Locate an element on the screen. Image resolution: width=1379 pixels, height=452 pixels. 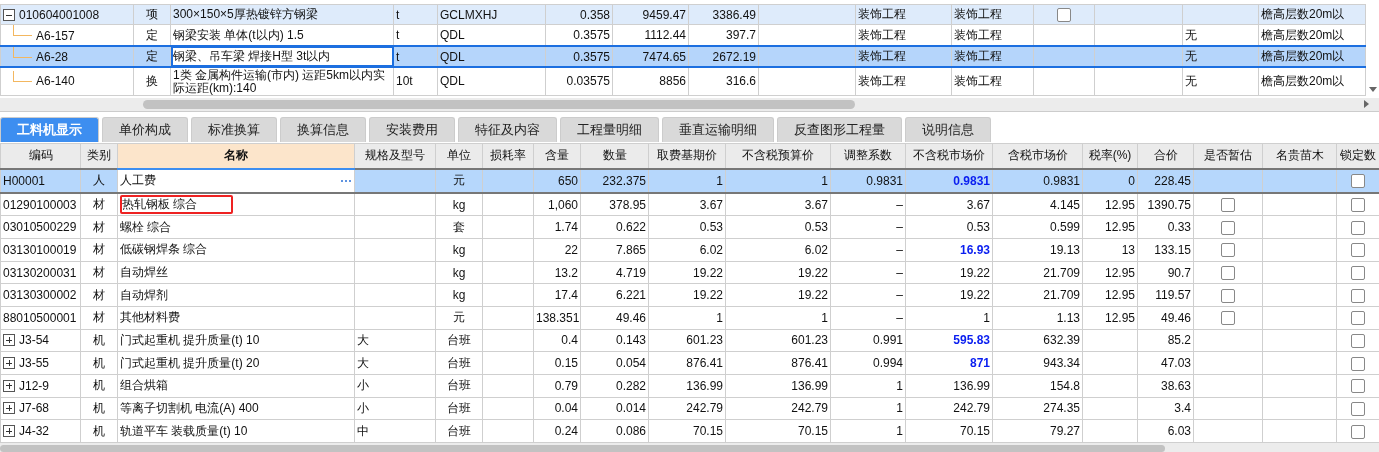
code-text: 88010500001 is located at coordinates (40, 317).